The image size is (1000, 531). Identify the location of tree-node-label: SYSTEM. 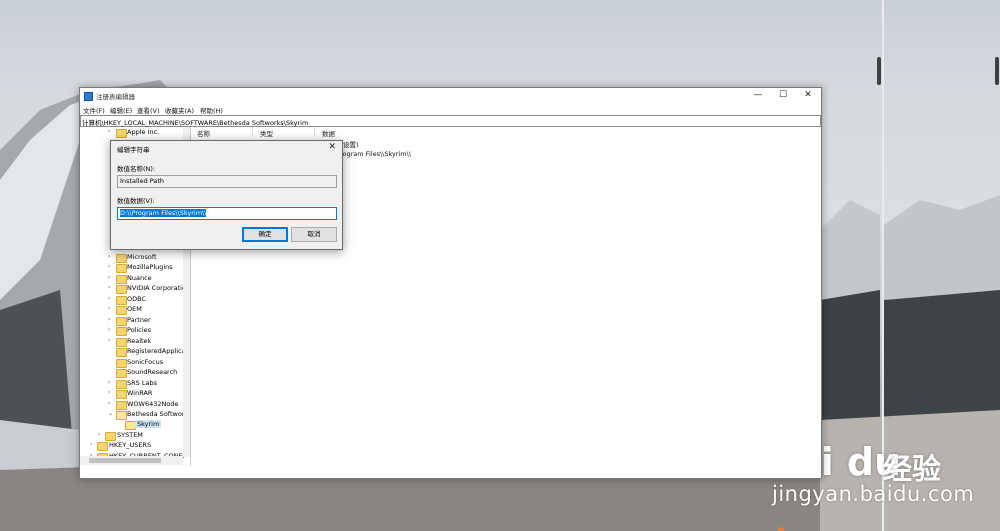
(130, 435).